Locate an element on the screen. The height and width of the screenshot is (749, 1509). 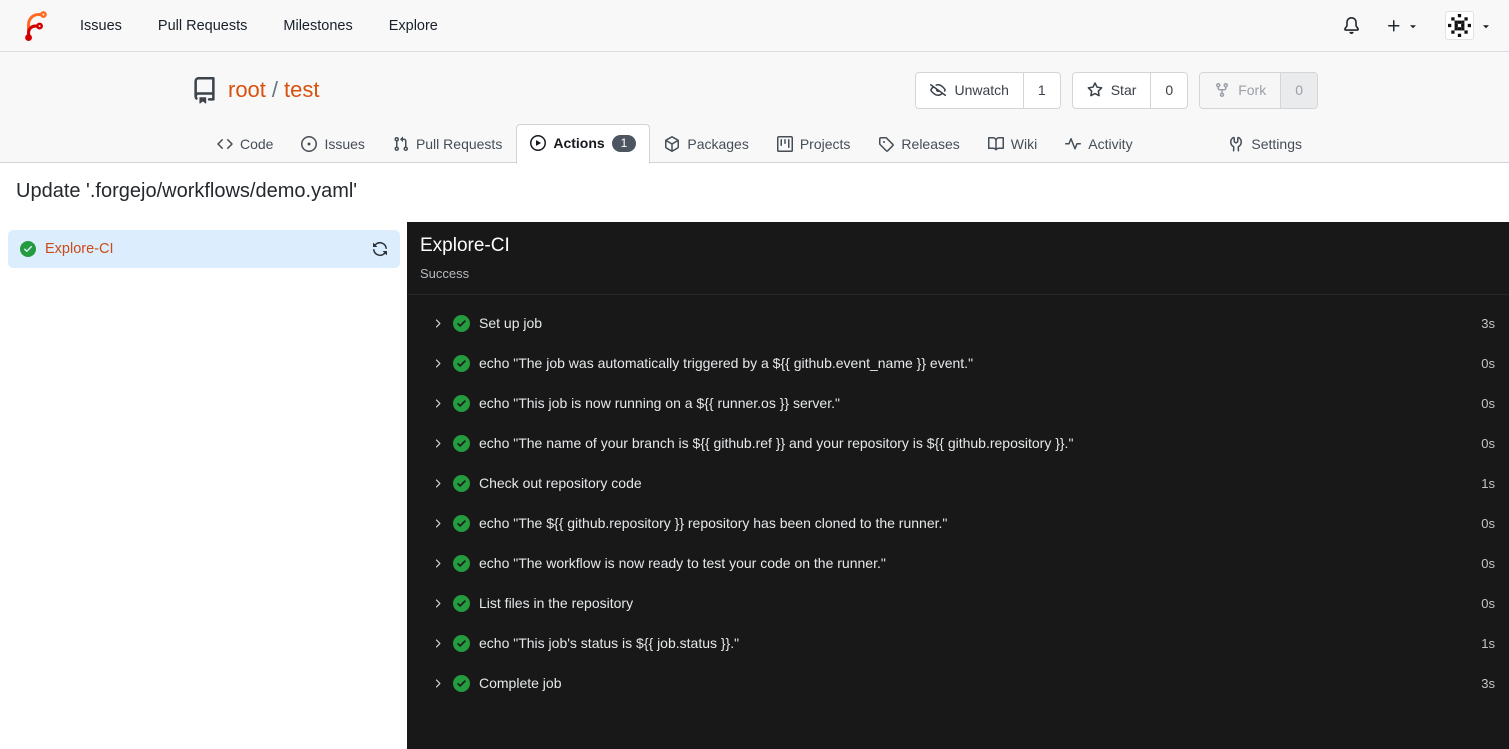
watch-count: 1 is located at coordinates (1041, 90).